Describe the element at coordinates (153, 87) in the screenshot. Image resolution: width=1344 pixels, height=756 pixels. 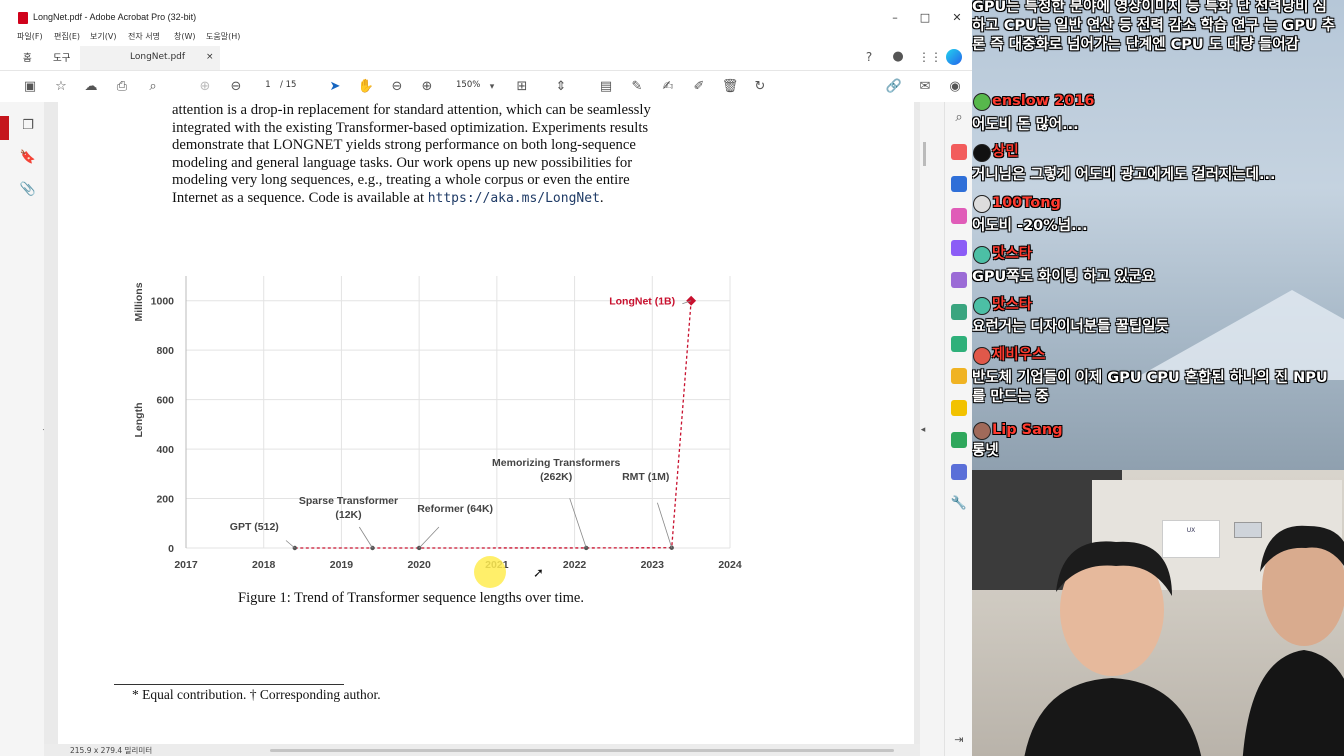
I see `zoom-search-icon: ⌕` at that location.